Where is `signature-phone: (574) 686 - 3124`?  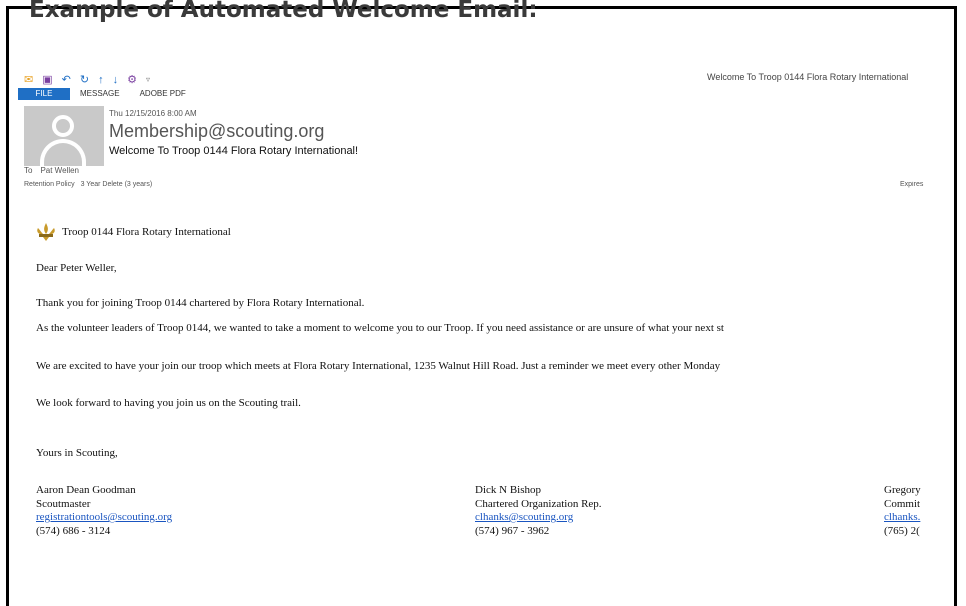
signature-phone: (574) 686 - 3124 is located at coordinates (73, 530).